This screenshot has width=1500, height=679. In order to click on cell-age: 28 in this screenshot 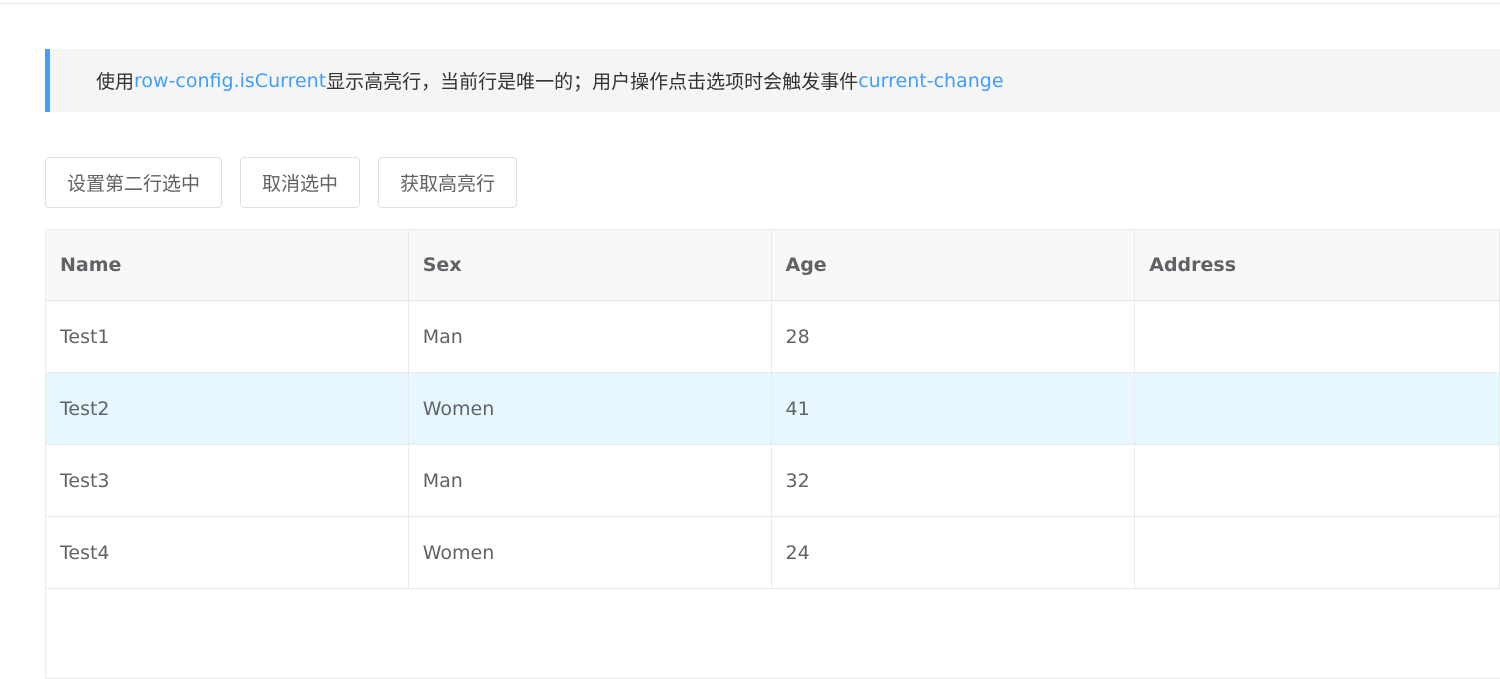, I will do `click(954, 336)`.